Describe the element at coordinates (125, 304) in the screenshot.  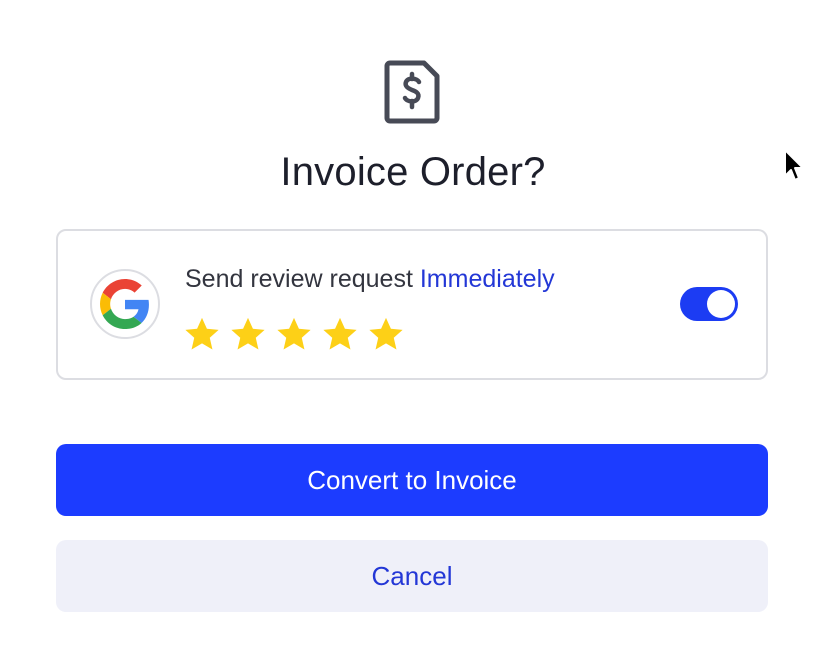
I see `google-logo-icon` at that location.